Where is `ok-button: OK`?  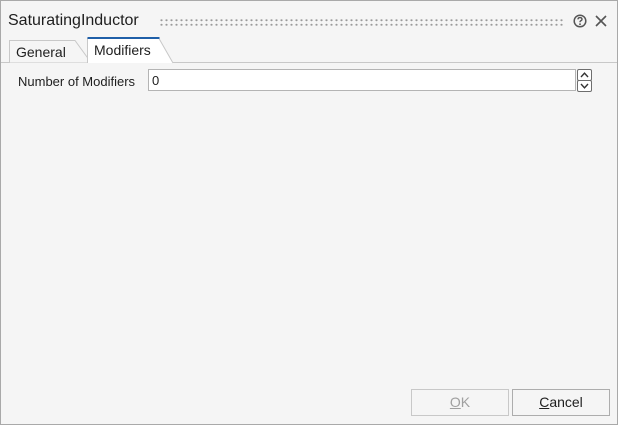
ok-button: OK is located at coordinates (460, 402).